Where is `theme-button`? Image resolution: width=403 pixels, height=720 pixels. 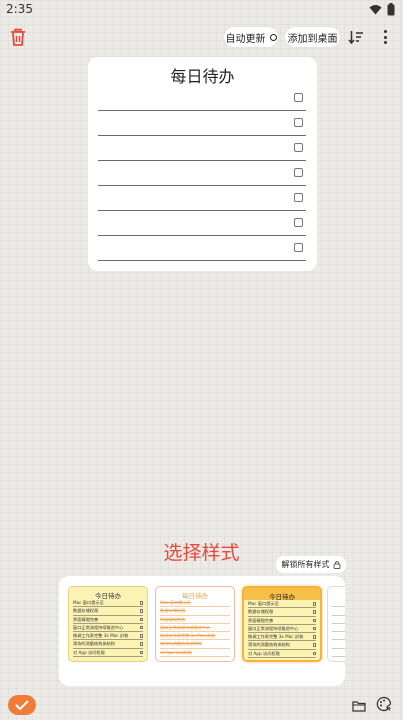 theme-button is located at coordinates (384, 704).